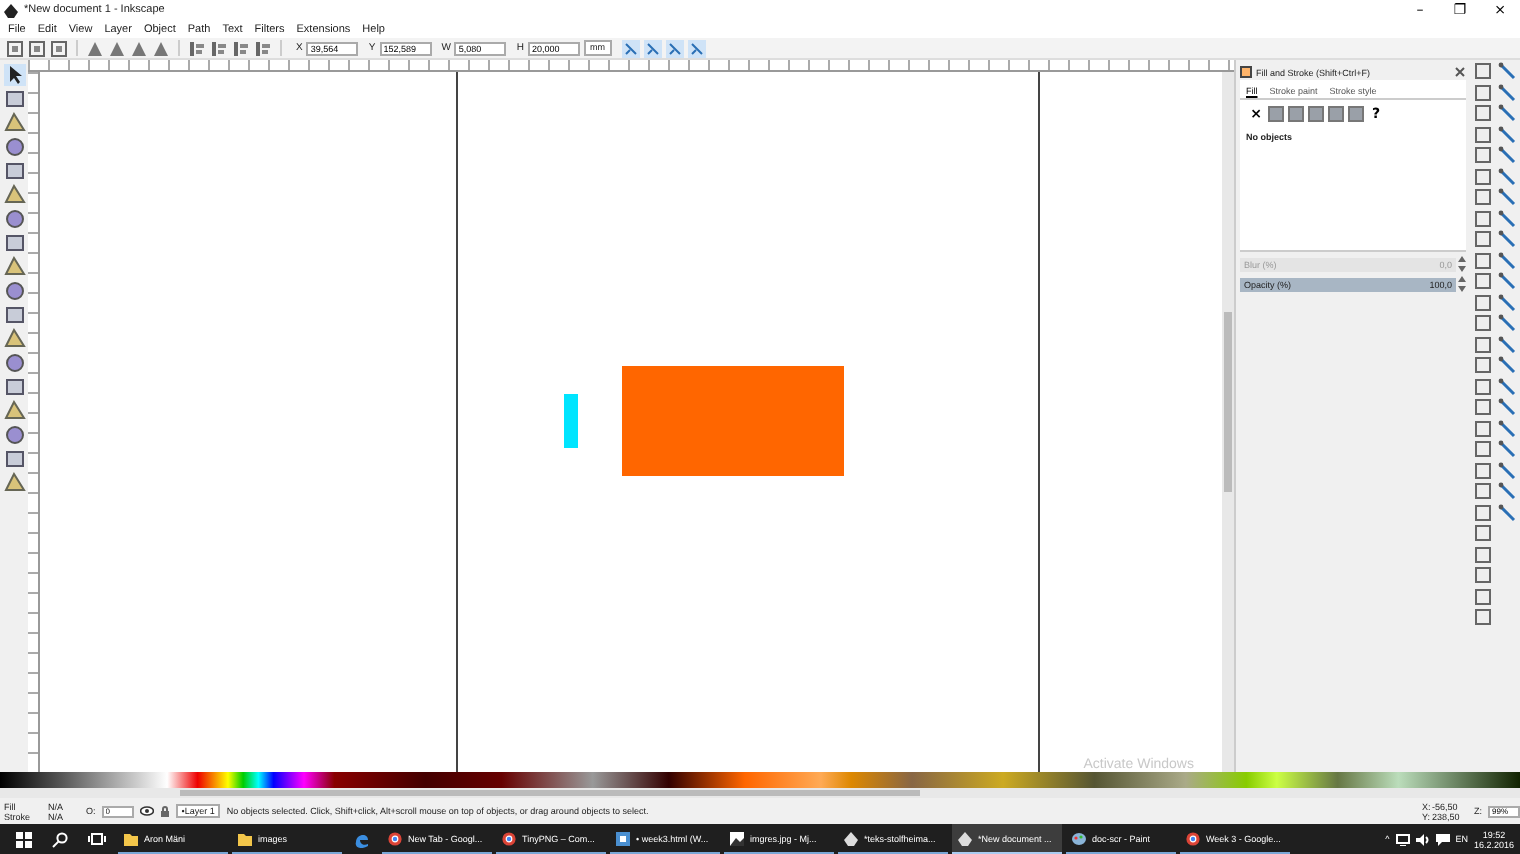 This screenshot has width=1520, height=854. Describe the element at coordinates (97, 839) in the screenshot. I see `task-view-icon` at that location.